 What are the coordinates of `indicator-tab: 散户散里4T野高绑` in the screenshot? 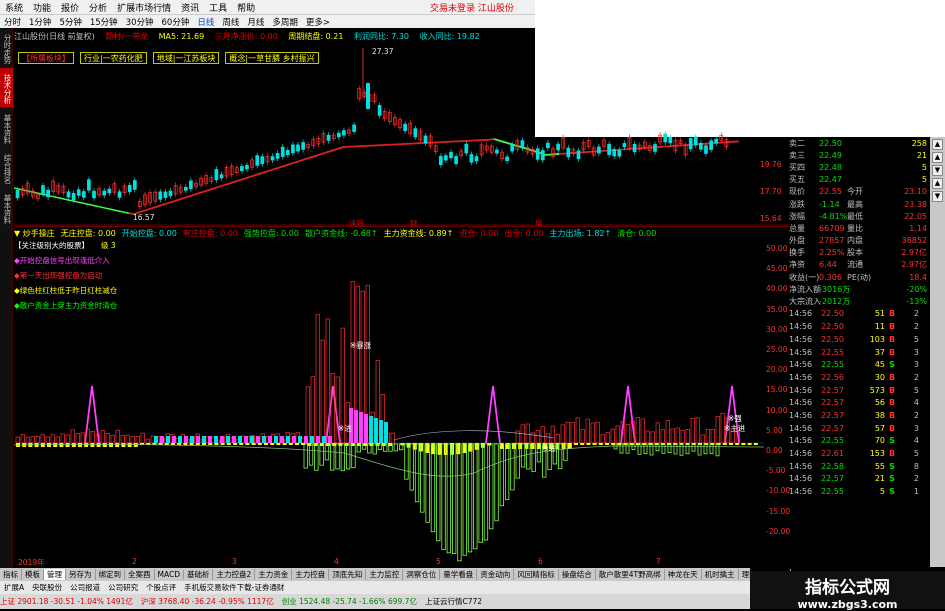 It's located at (630, 574).